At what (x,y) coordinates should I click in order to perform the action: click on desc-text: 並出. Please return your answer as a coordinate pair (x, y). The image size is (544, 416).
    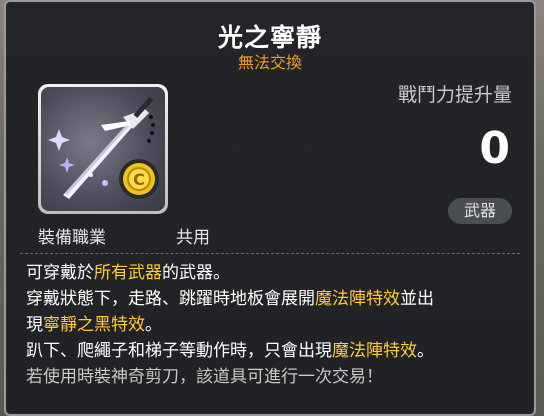
    Looking at the image, I should click on (417, 299).